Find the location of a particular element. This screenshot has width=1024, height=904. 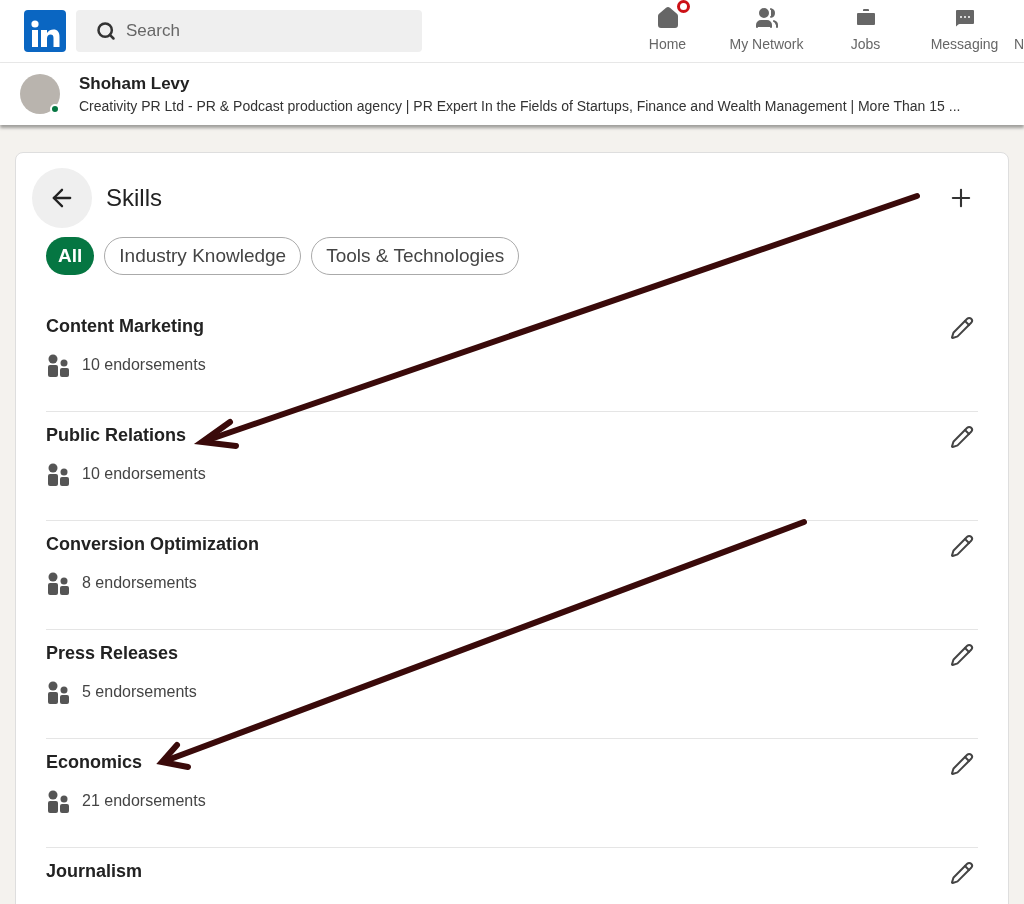

skills-title: Skills is located at coordinates (134, 198).